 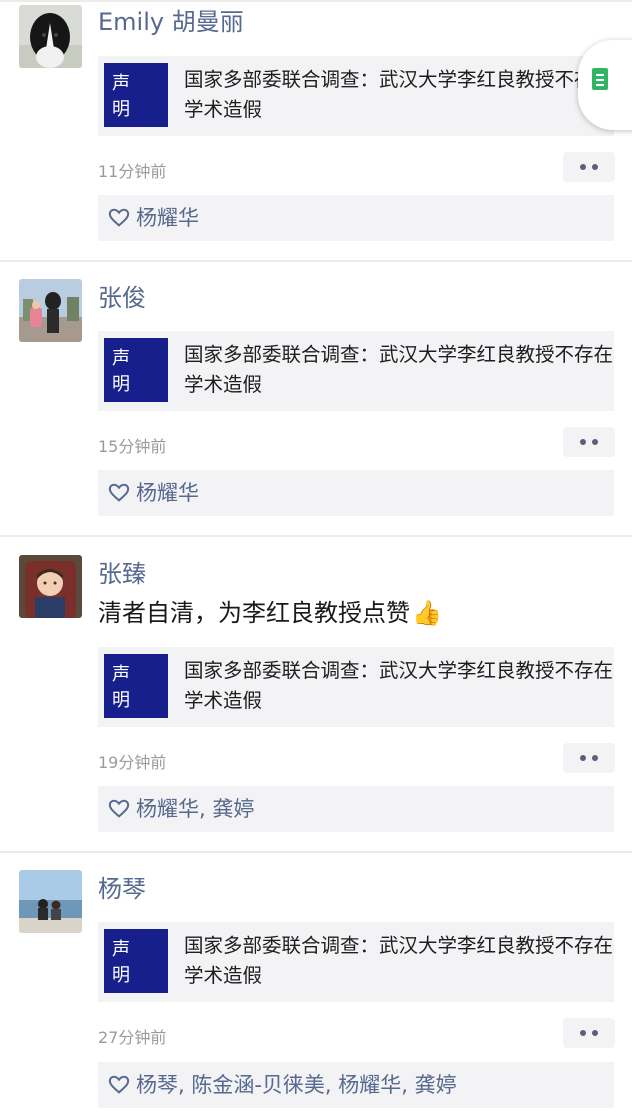 What do you see at coordinates (132, 762) in the screenshot?
I see `post-time: 19分钟前` at bounding box center [132, 762].